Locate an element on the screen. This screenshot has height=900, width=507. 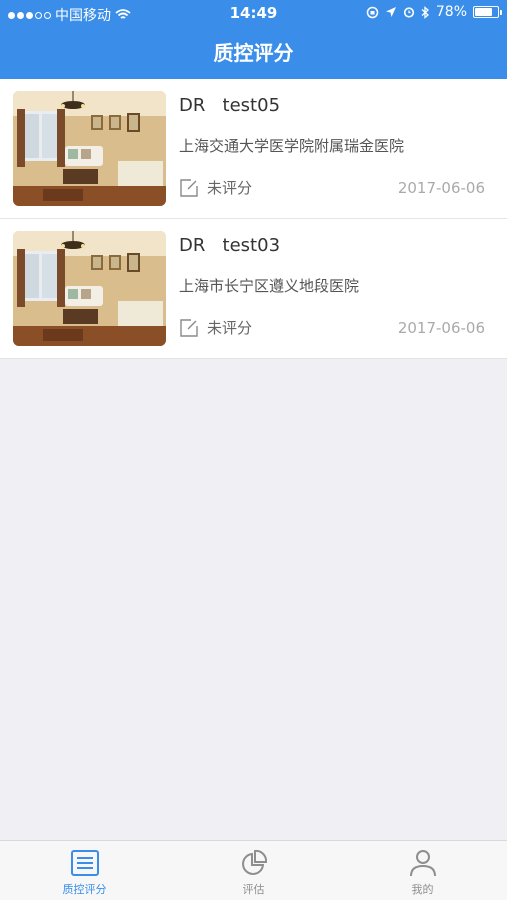
location-icon is located at coordinates (390, 12).